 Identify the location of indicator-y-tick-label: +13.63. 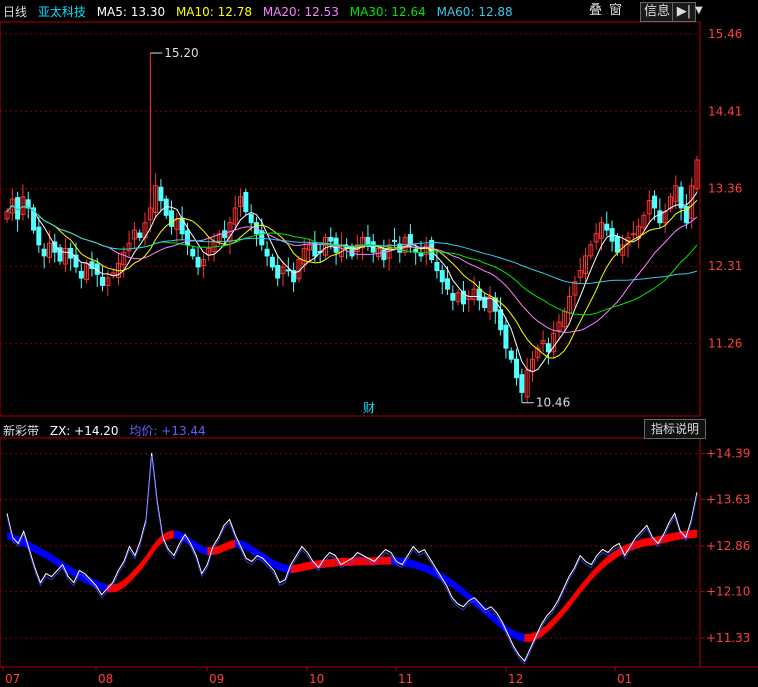
(728, 499).